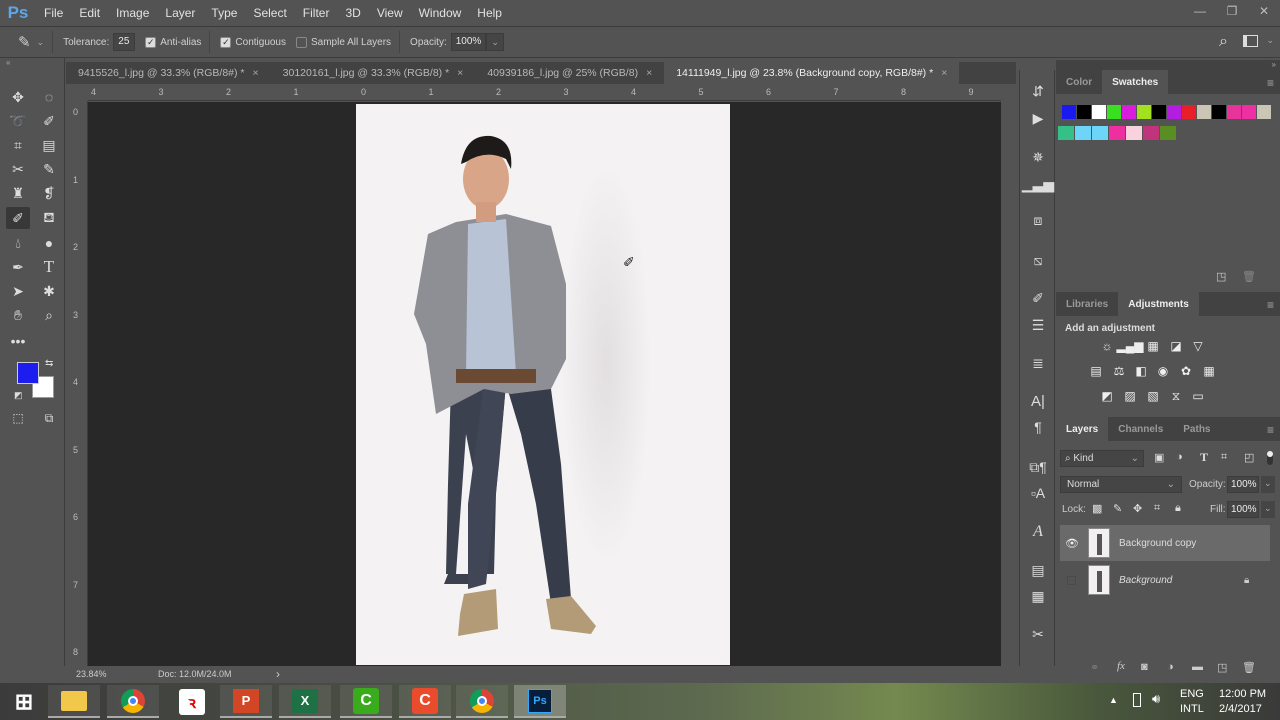 The image size is (1280, 720). I want to click on layer-row-background: Background 🔒︎, so click(1165, 580).